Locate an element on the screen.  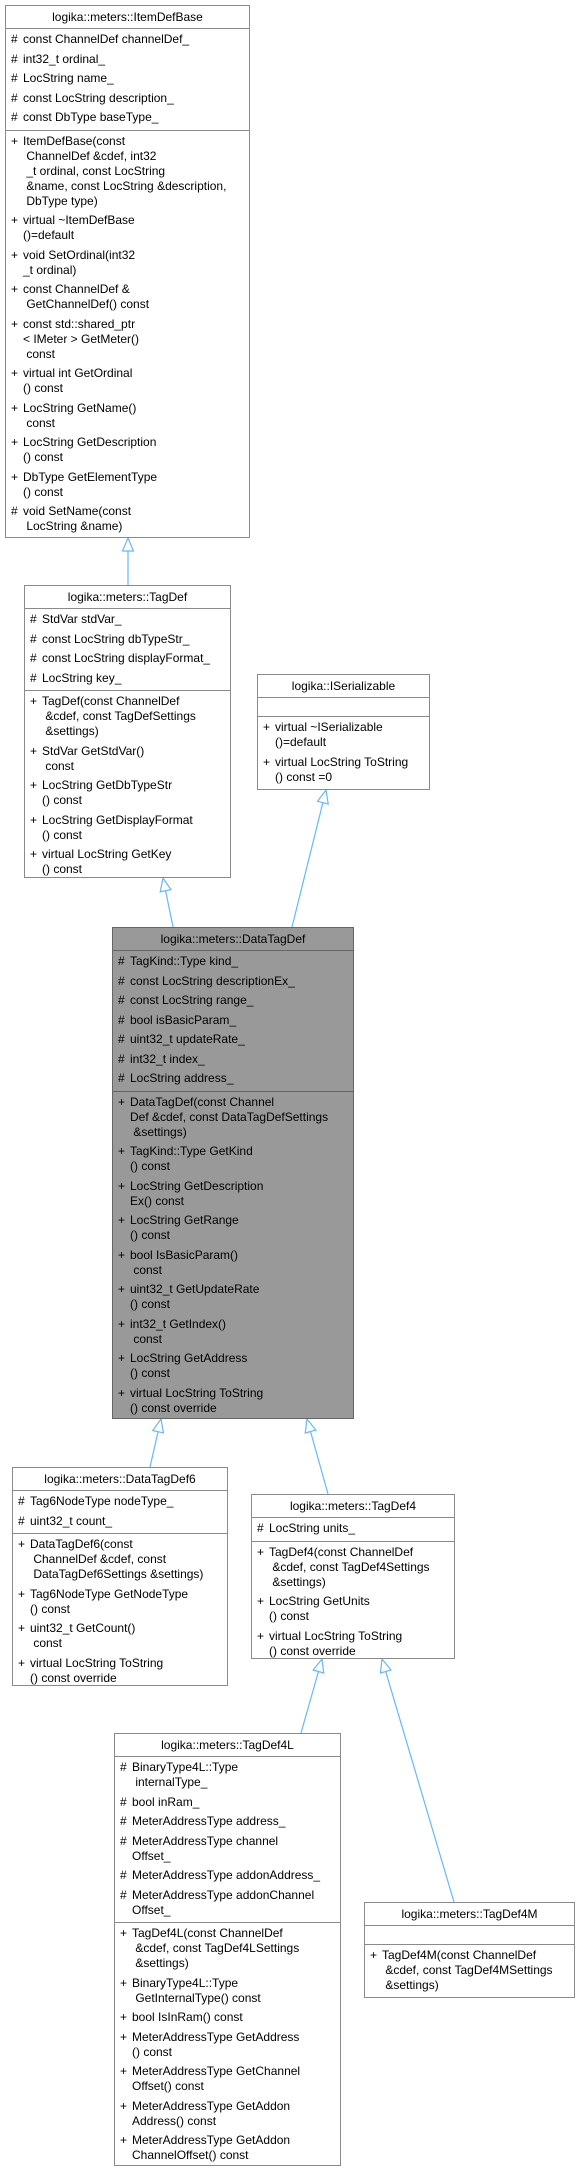
member-text: LocString GetDescription Ex() const is located at coordinates (197, 1193).